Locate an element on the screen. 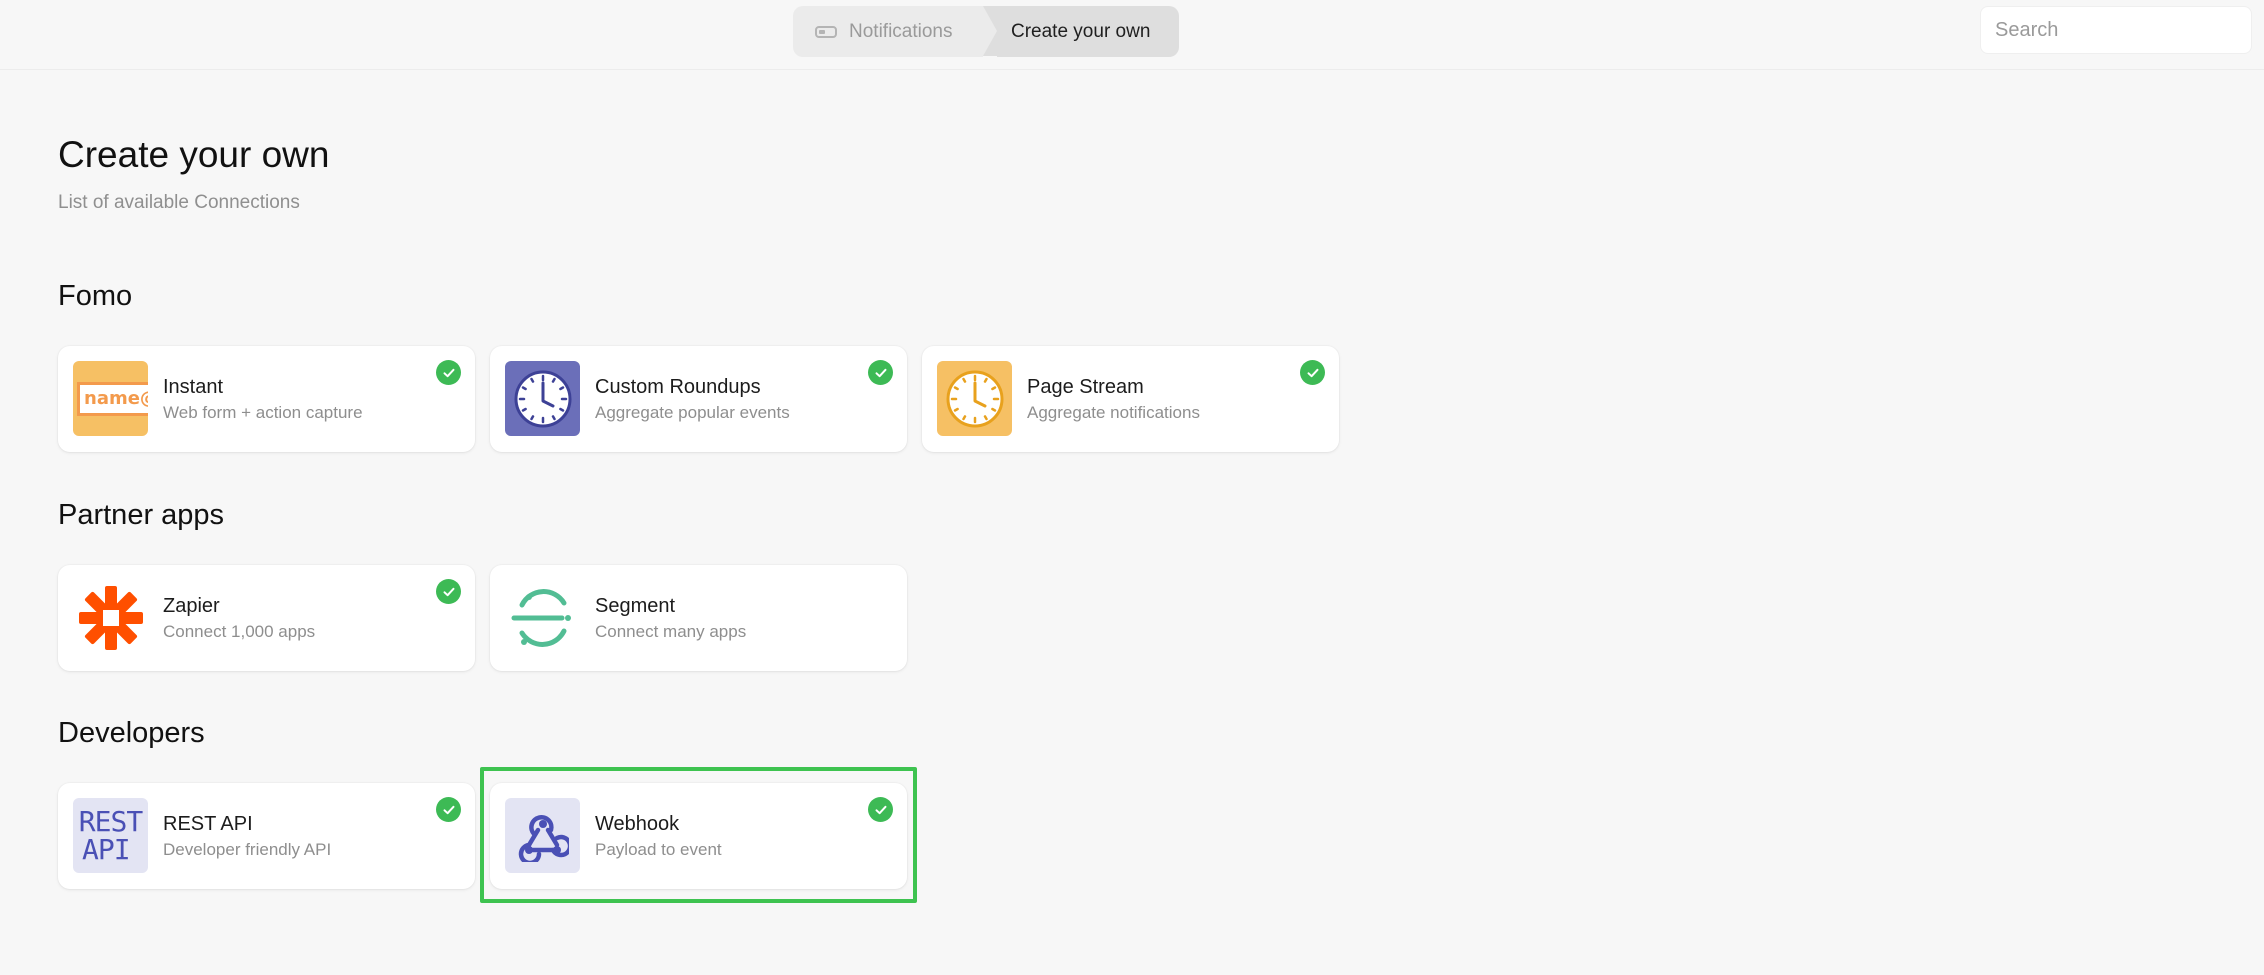  breadcrumb-notifications: Notifications is located at coordinates (888, 31).